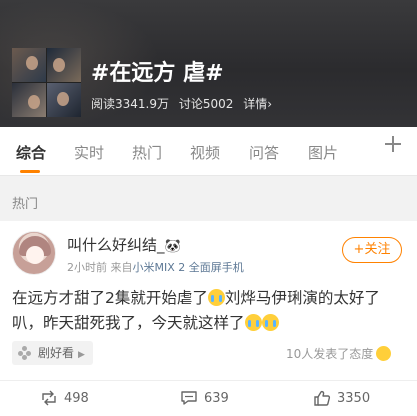  What do you see at coordinates (147, 152) in the screenshot?
I see `tab-hot: 热门` at bounding box center [147, 152].